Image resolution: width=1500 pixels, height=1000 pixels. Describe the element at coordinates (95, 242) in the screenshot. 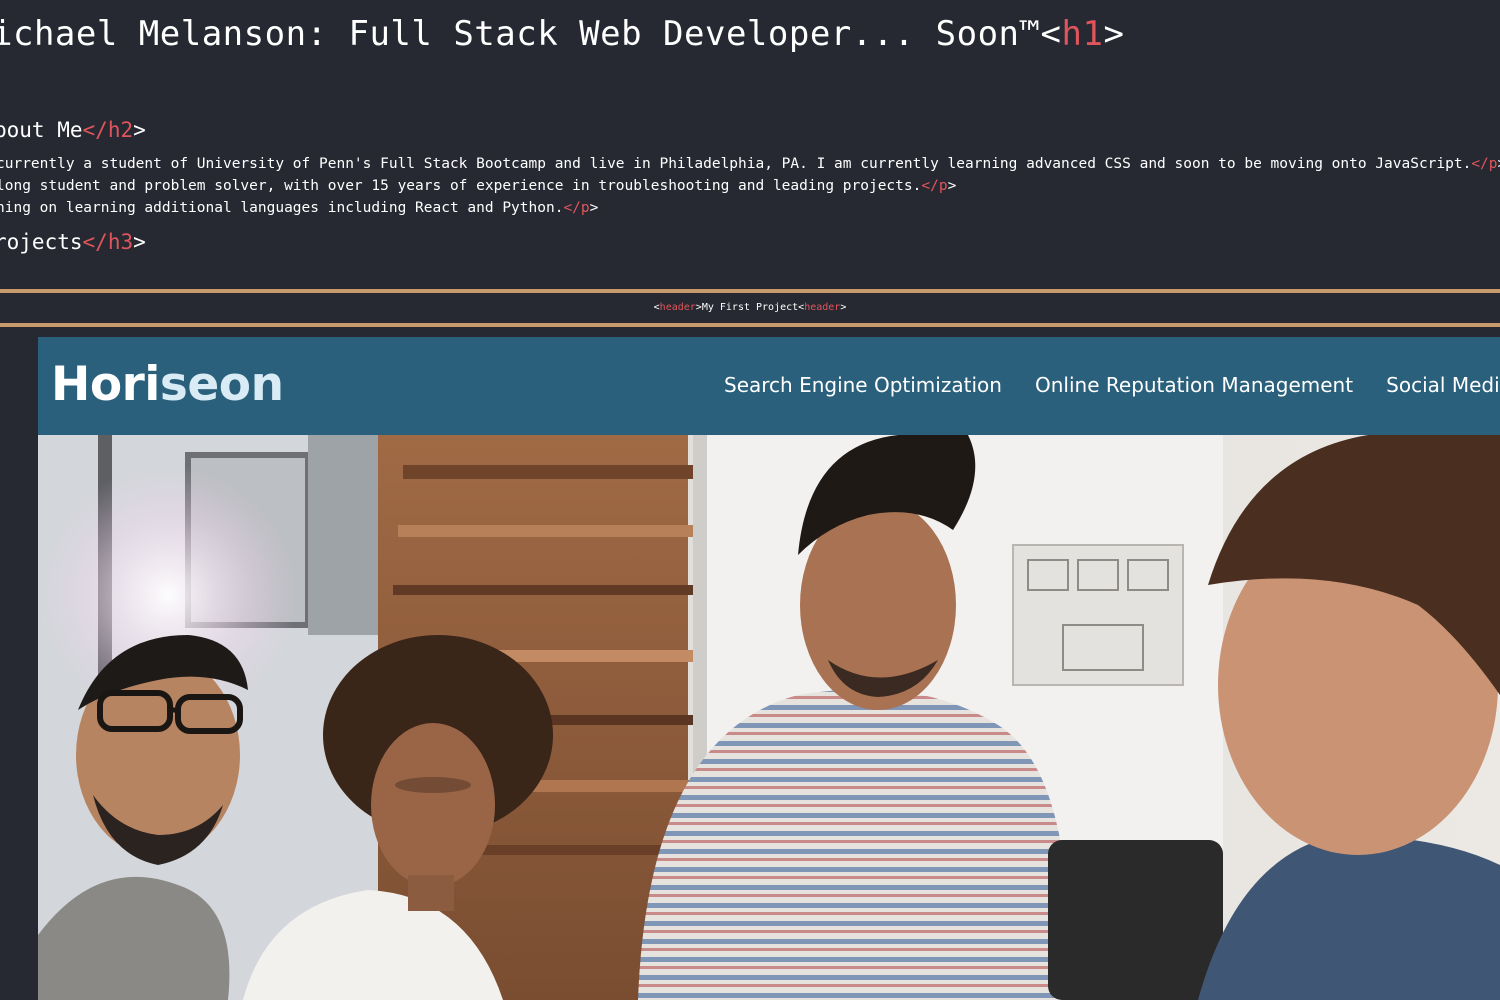

I see `h3-tag-open: </` at that location.